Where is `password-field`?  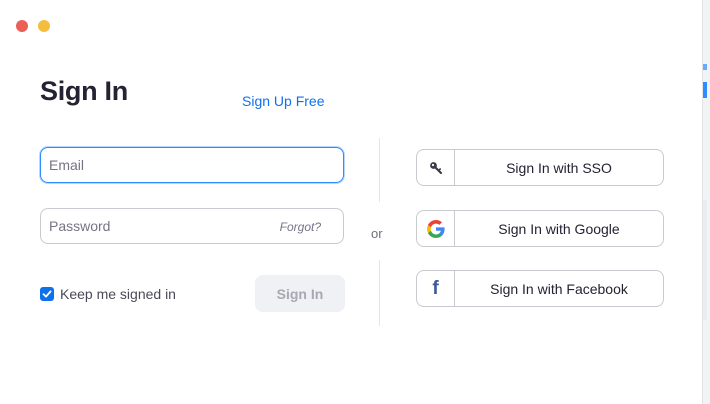 password-field is located at coordinates (159, 226).